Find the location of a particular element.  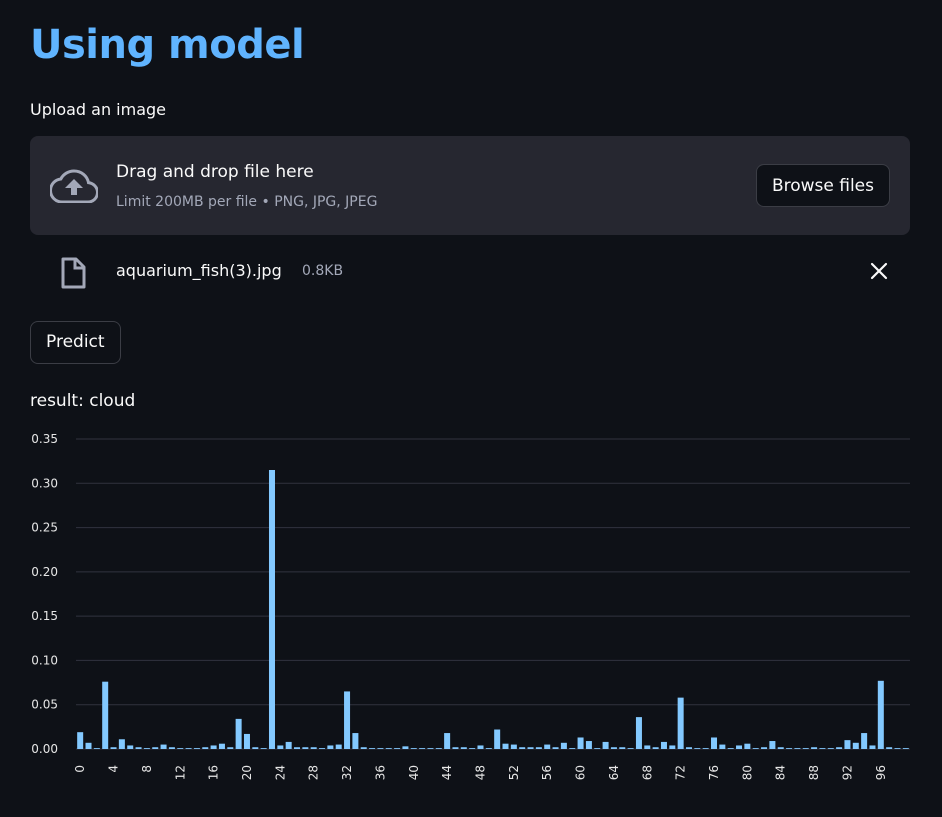

x-tick-label: 80 is located at coordinates (747, 772).